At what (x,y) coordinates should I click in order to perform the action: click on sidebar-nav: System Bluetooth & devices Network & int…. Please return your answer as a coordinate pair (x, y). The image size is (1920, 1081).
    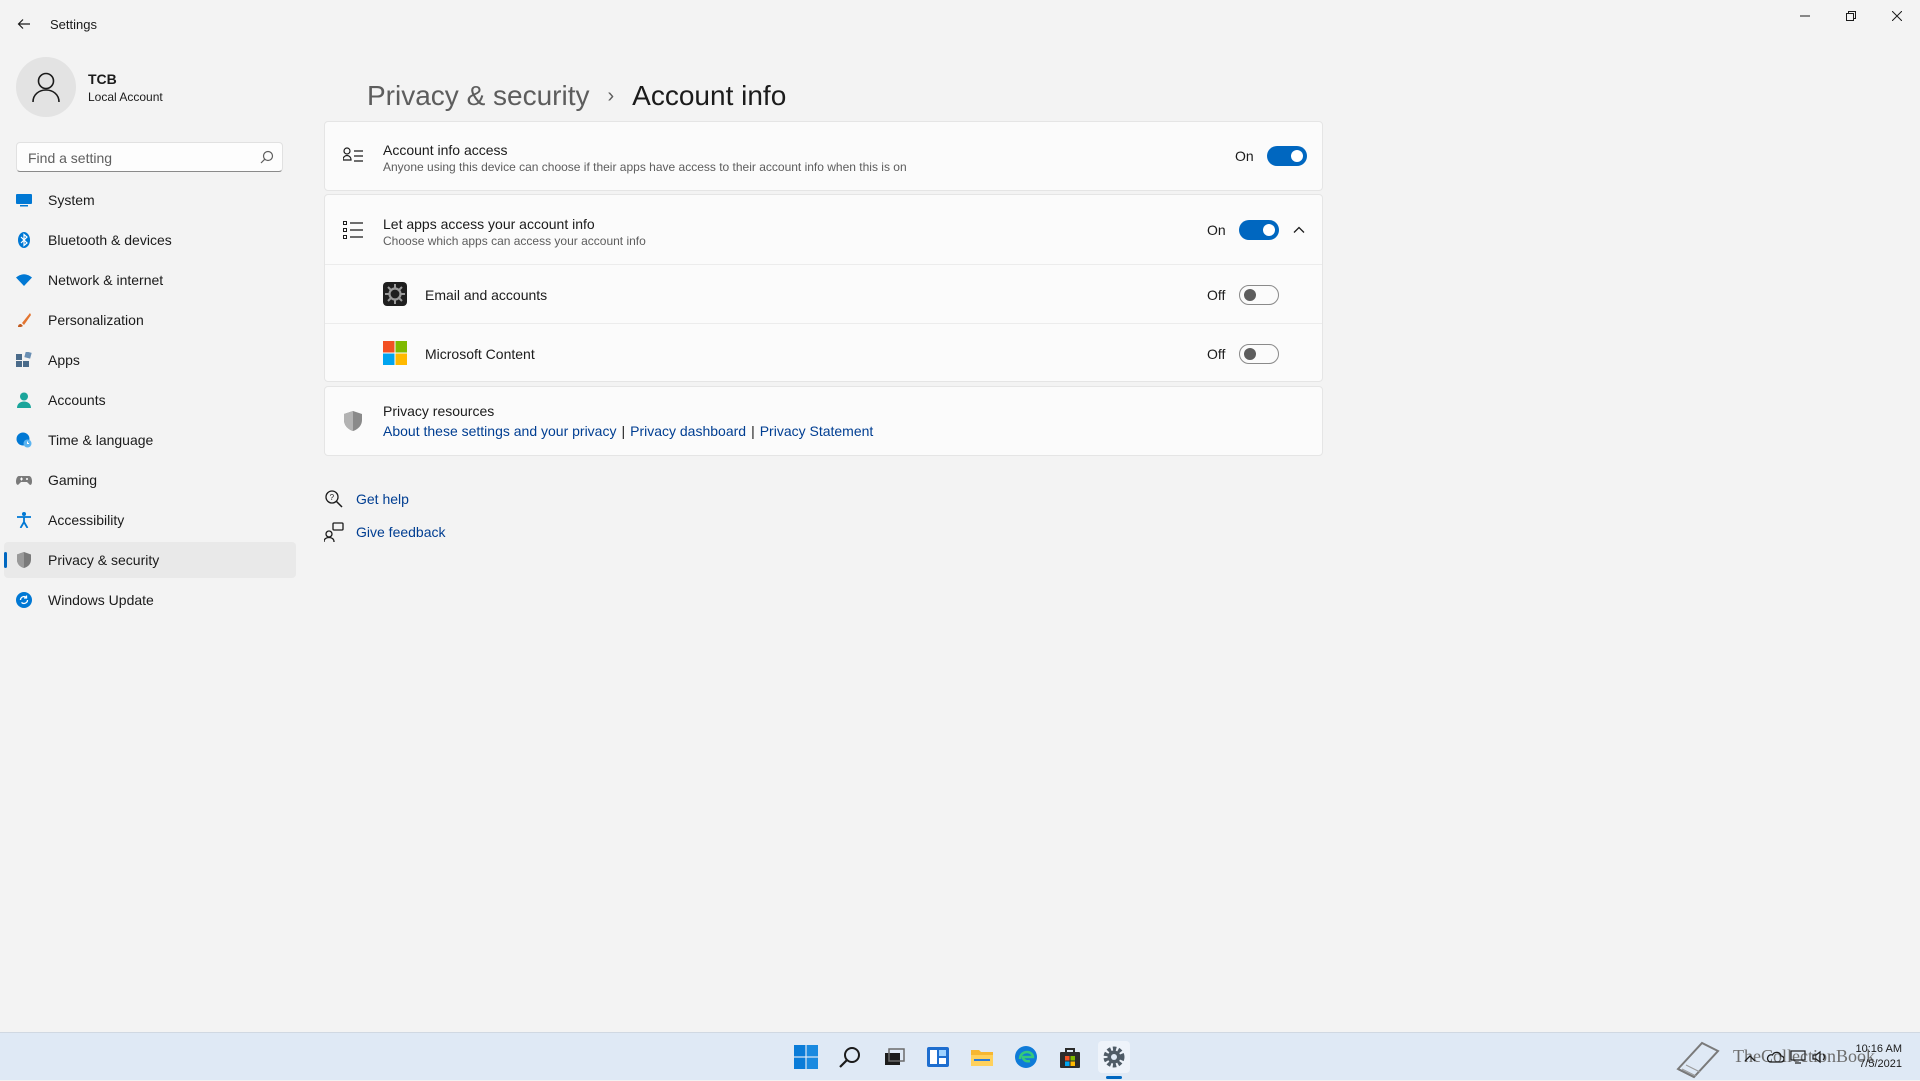
    Looking at the image, I should click on (150, 402).